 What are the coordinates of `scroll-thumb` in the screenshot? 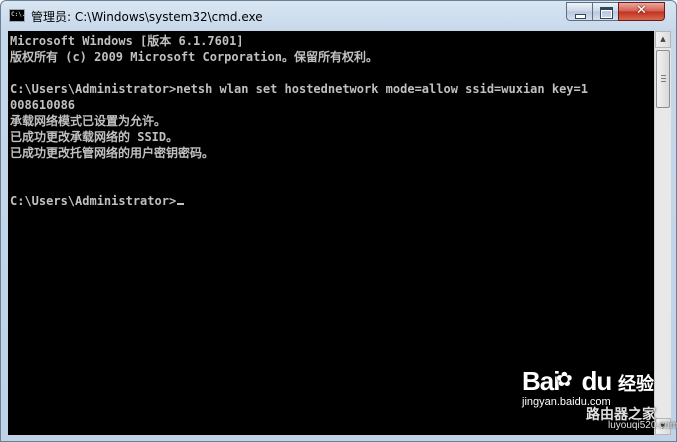 It's located at (663, 79).